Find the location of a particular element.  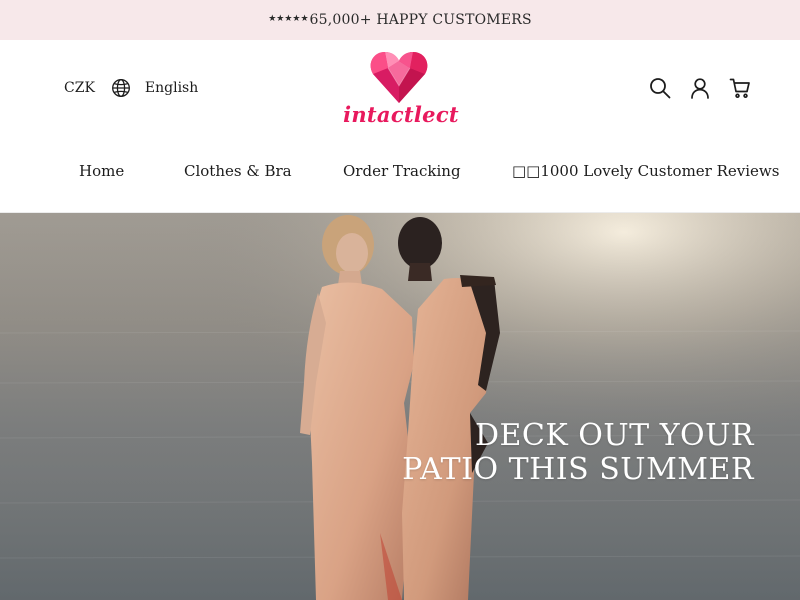

logo-text: intactlect is located at coordinates (401, 114).